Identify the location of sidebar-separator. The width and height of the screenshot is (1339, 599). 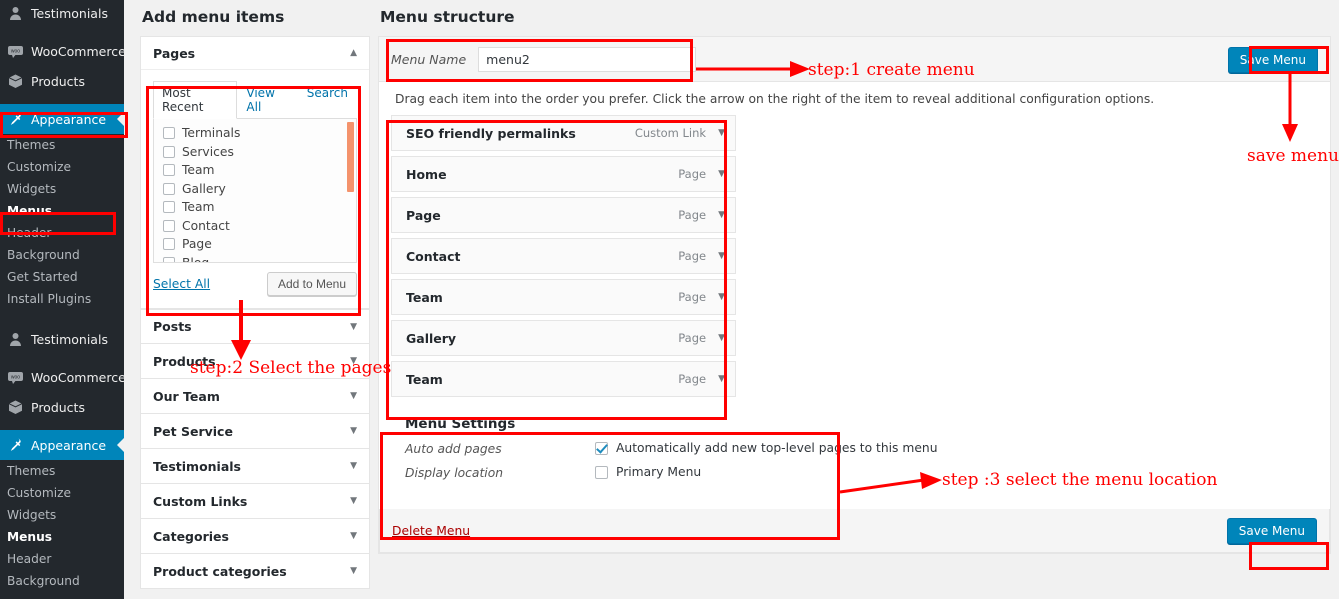
(62, 32).